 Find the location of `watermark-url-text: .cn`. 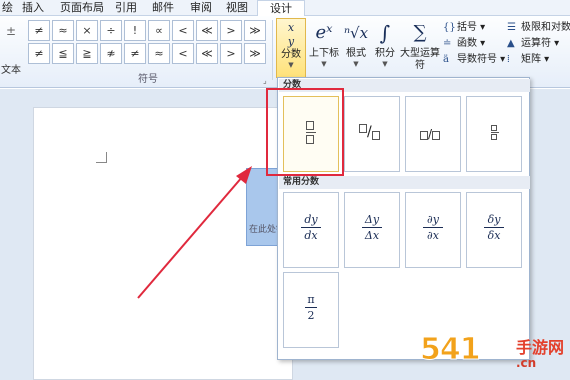

watermark-url-text: .cn is located at coordinates (526, 363).